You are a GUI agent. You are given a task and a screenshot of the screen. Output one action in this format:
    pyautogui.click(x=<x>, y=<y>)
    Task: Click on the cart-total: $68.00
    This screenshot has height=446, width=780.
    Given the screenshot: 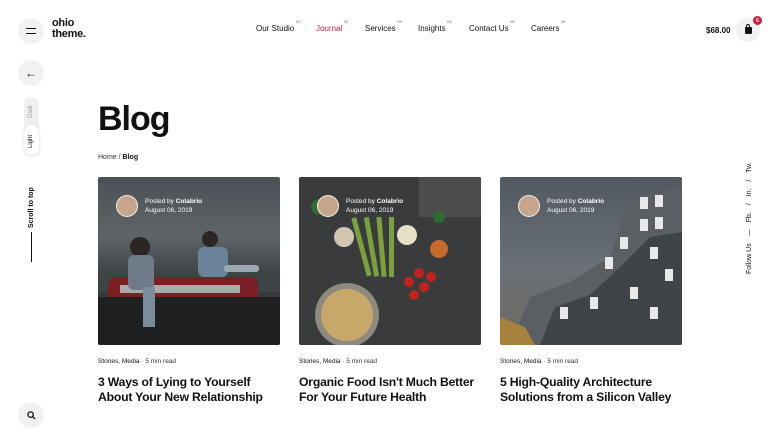 What is the action you would take?
    pyautogui.click(x=718, y=30)
    